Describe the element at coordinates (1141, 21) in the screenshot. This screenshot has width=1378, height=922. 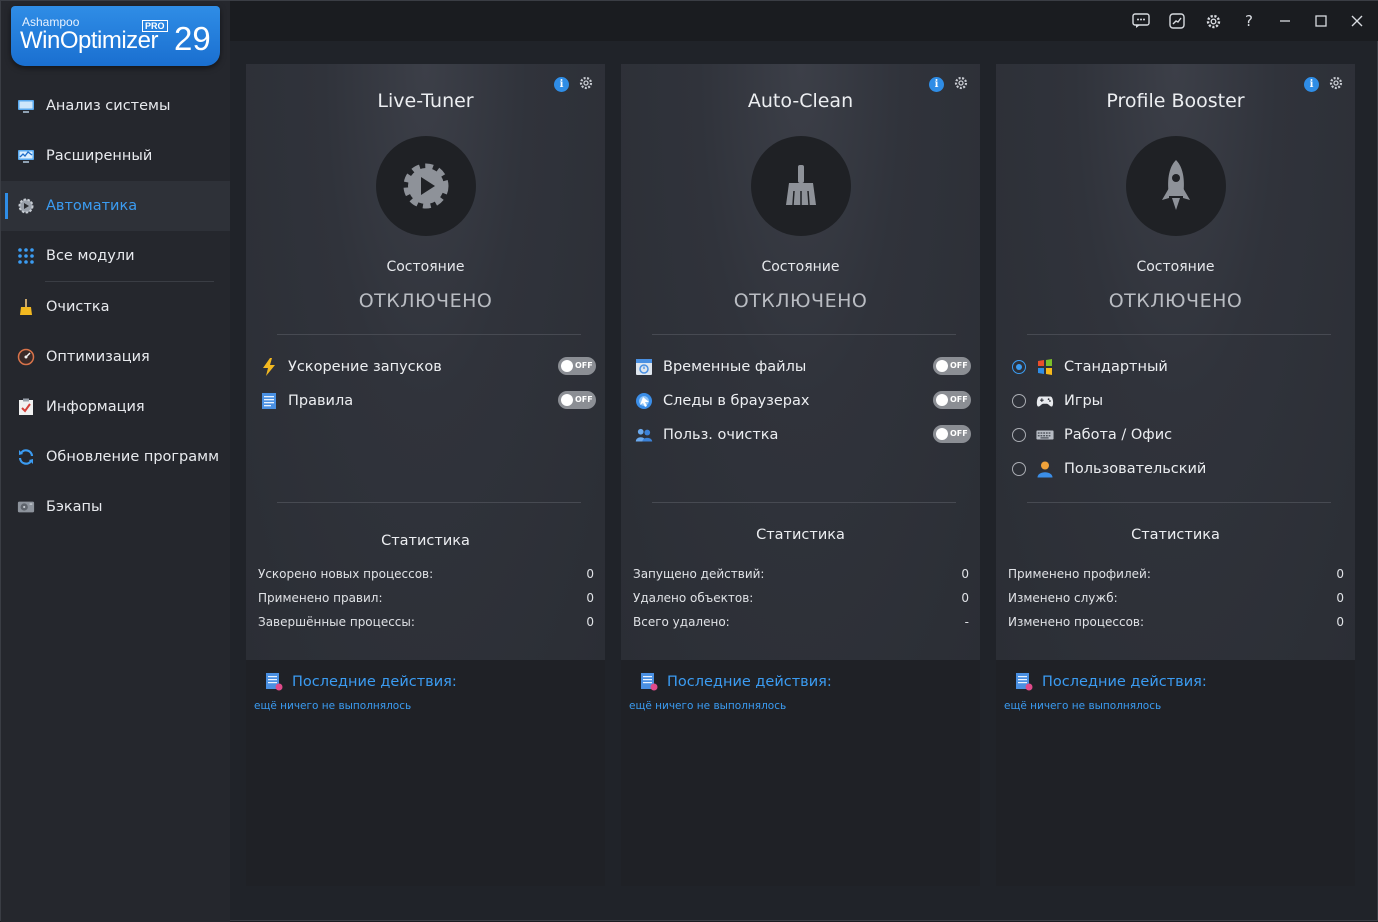
I see `feedback-icon` at that location.